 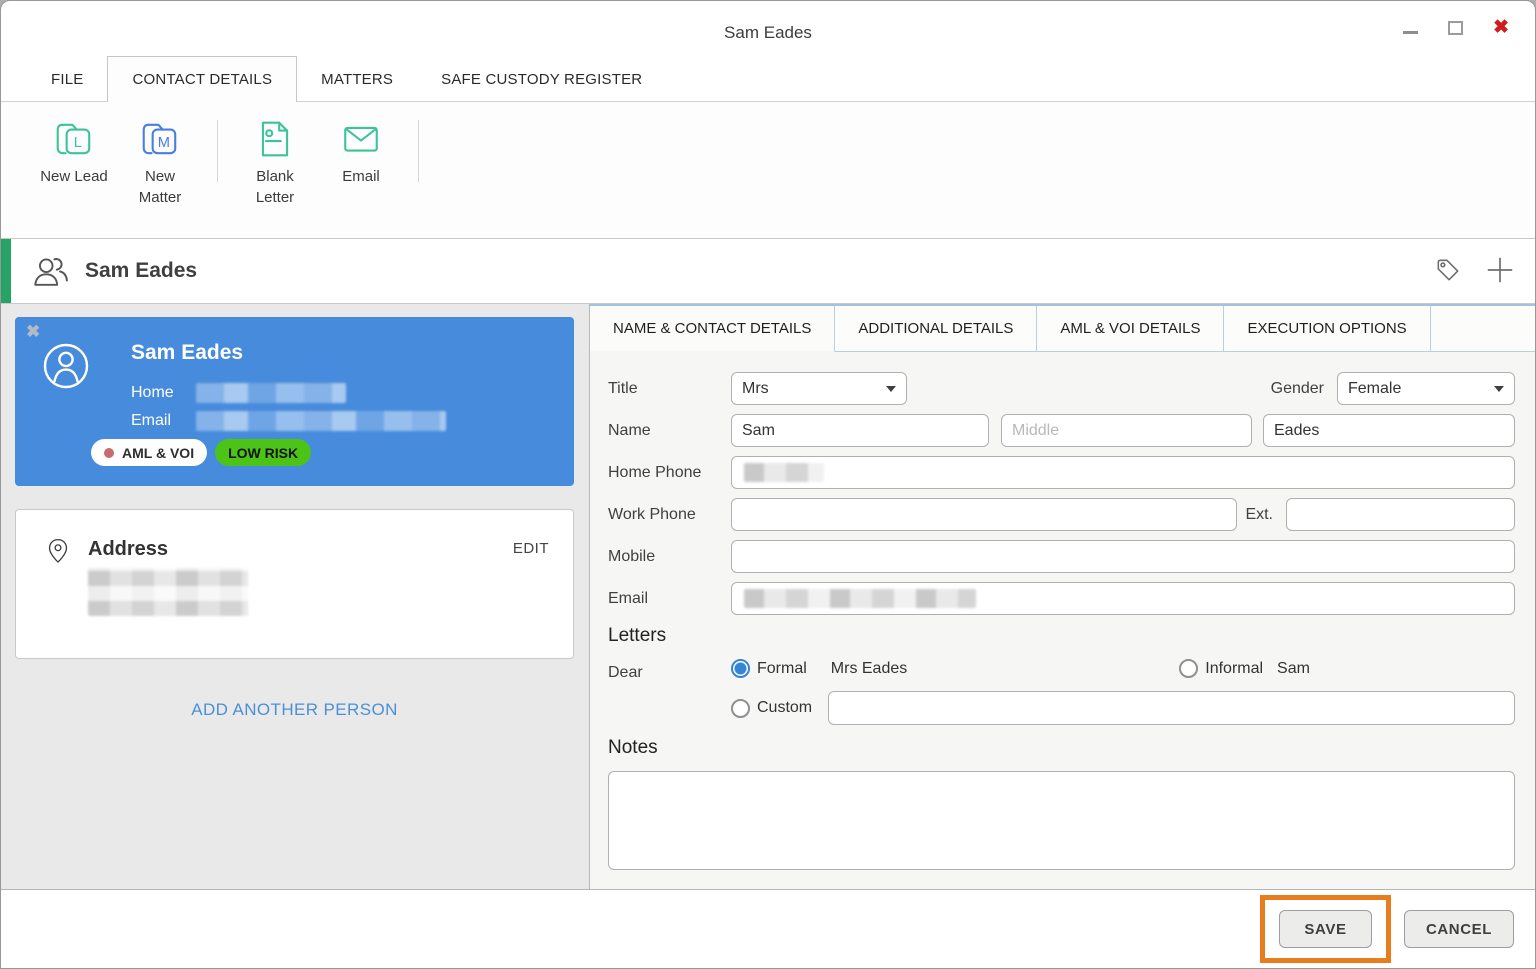 I want to click on window-controls: ✖, so click(x=1456, y=27).